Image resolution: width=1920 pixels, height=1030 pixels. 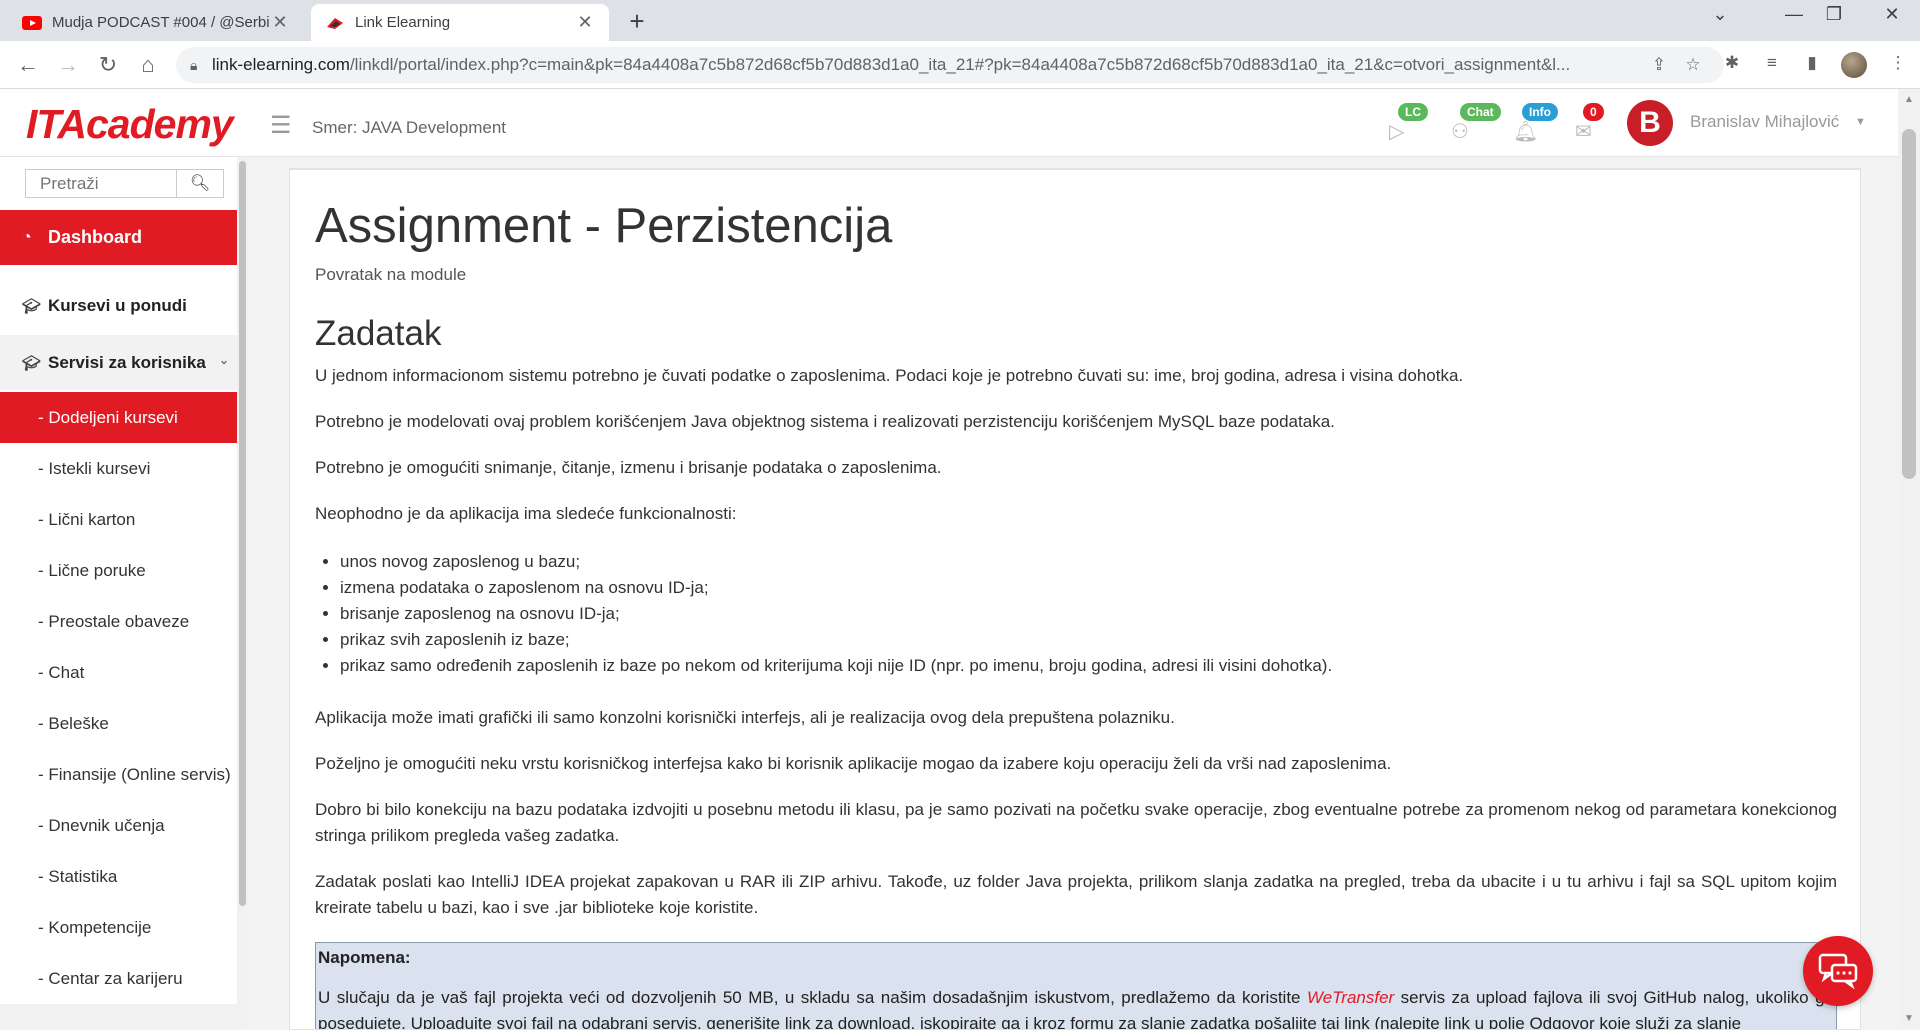 I want to click on bell-icon: 🔔︎, so click(x=1526, y=132).